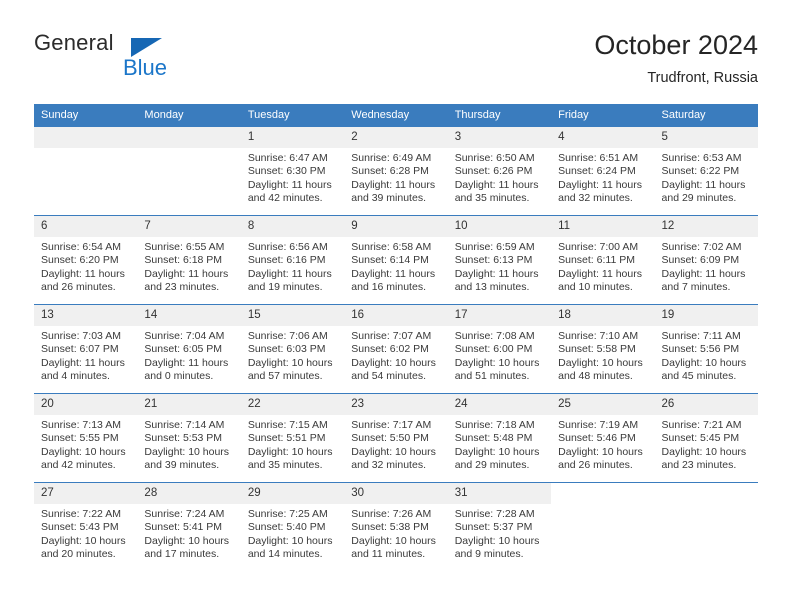 The height and width of the screenshot is (612, 792). Describe the element at coordinates (701, 425) in the screenshot. I see `sunrise-text: Sunrise: 7:21 AM` at that location.